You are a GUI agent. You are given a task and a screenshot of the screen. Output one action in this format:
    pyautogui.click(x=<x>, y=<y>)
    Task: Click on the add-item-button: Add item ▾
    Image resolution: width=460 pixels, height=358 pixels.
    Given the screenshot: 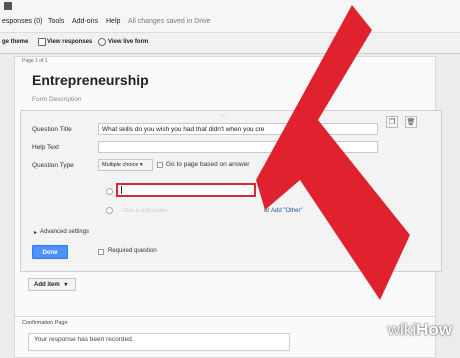 What is the action you would take?
    pyautogui.click(x=52, y=284)
    